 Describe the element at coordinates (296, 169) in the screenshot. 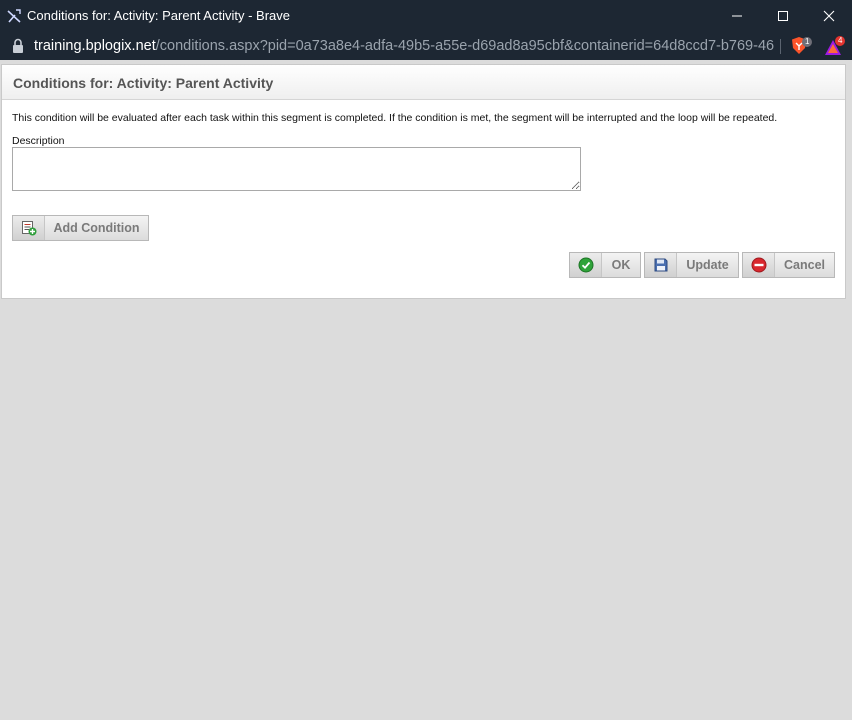

I see `description-field` at that location.